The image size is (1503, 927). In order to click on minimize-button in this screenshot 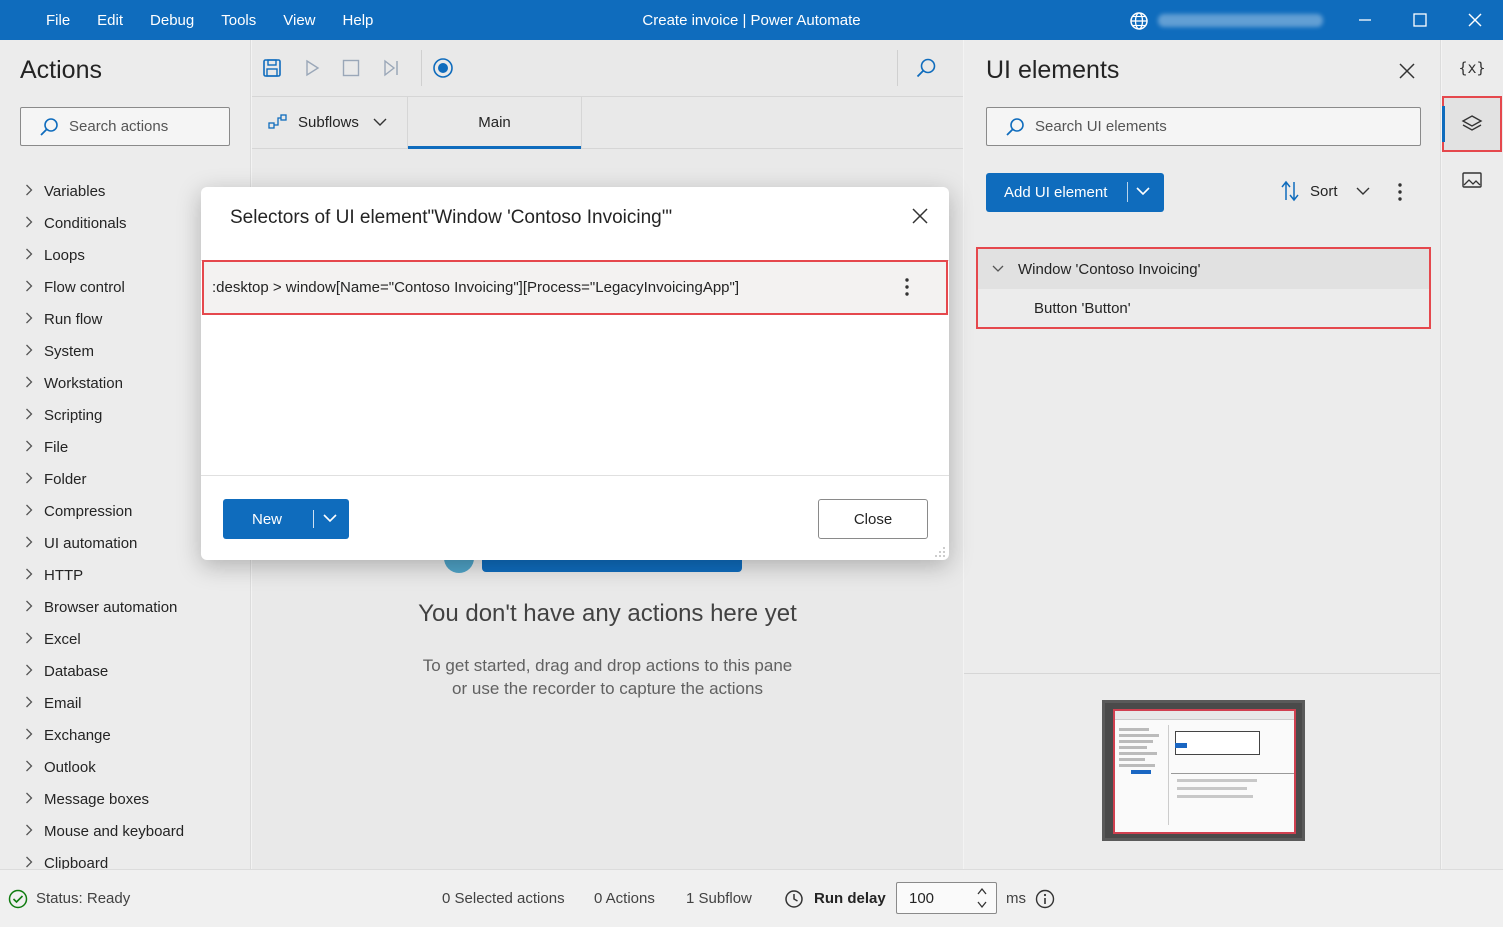, I will do `click(1365, 20)`.